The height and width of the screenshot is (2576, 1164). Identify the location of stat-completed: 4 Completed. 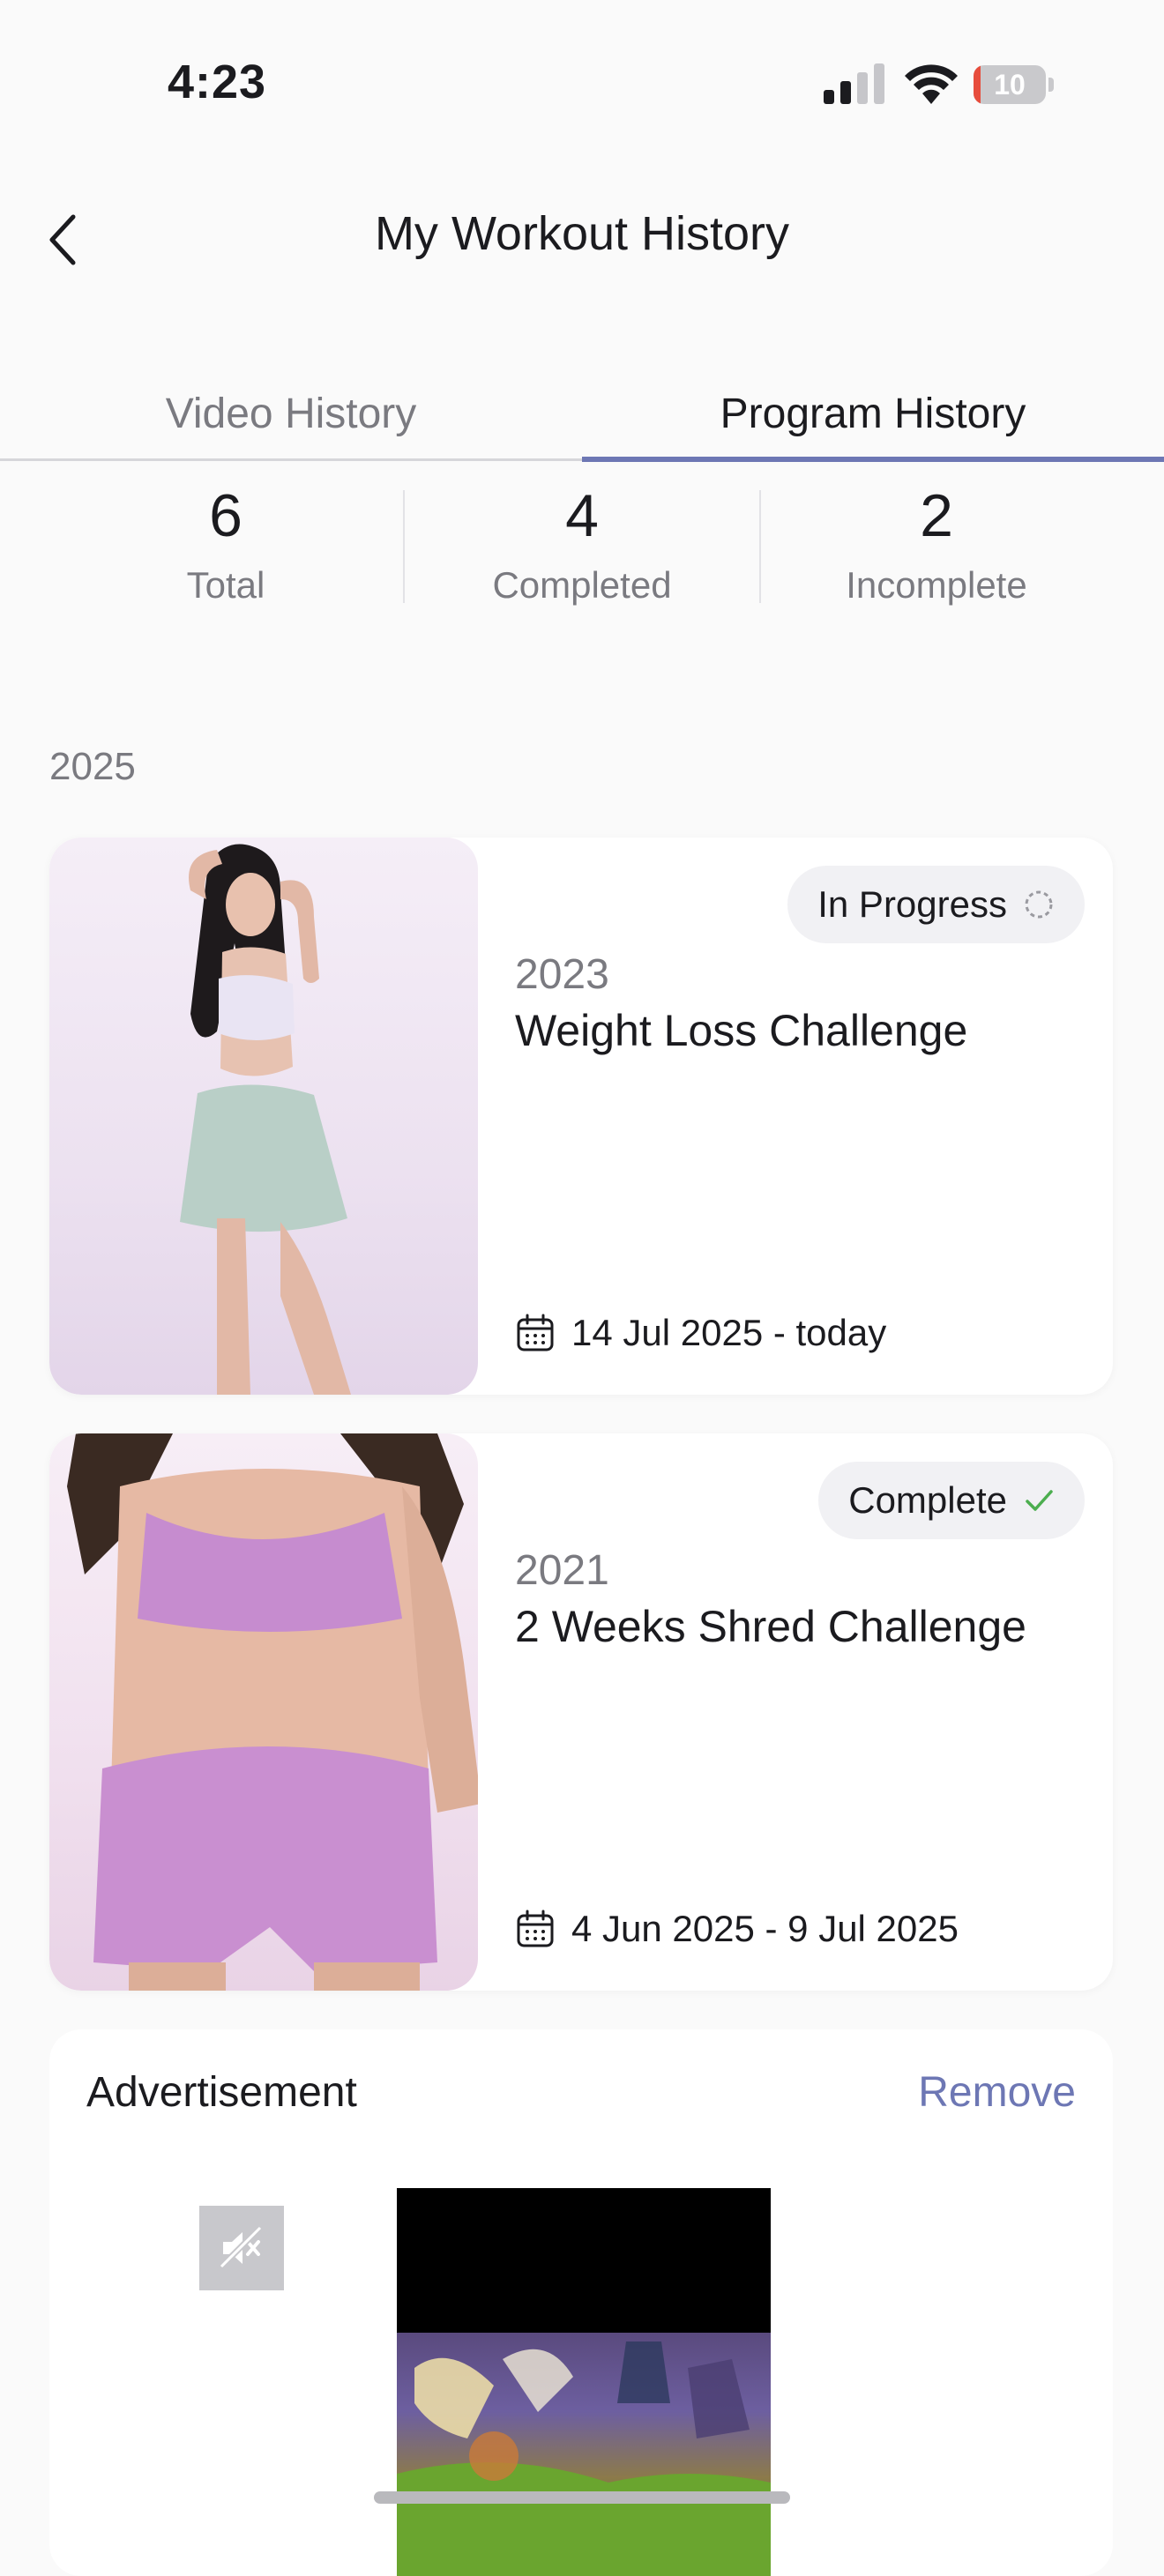
(582, 544).